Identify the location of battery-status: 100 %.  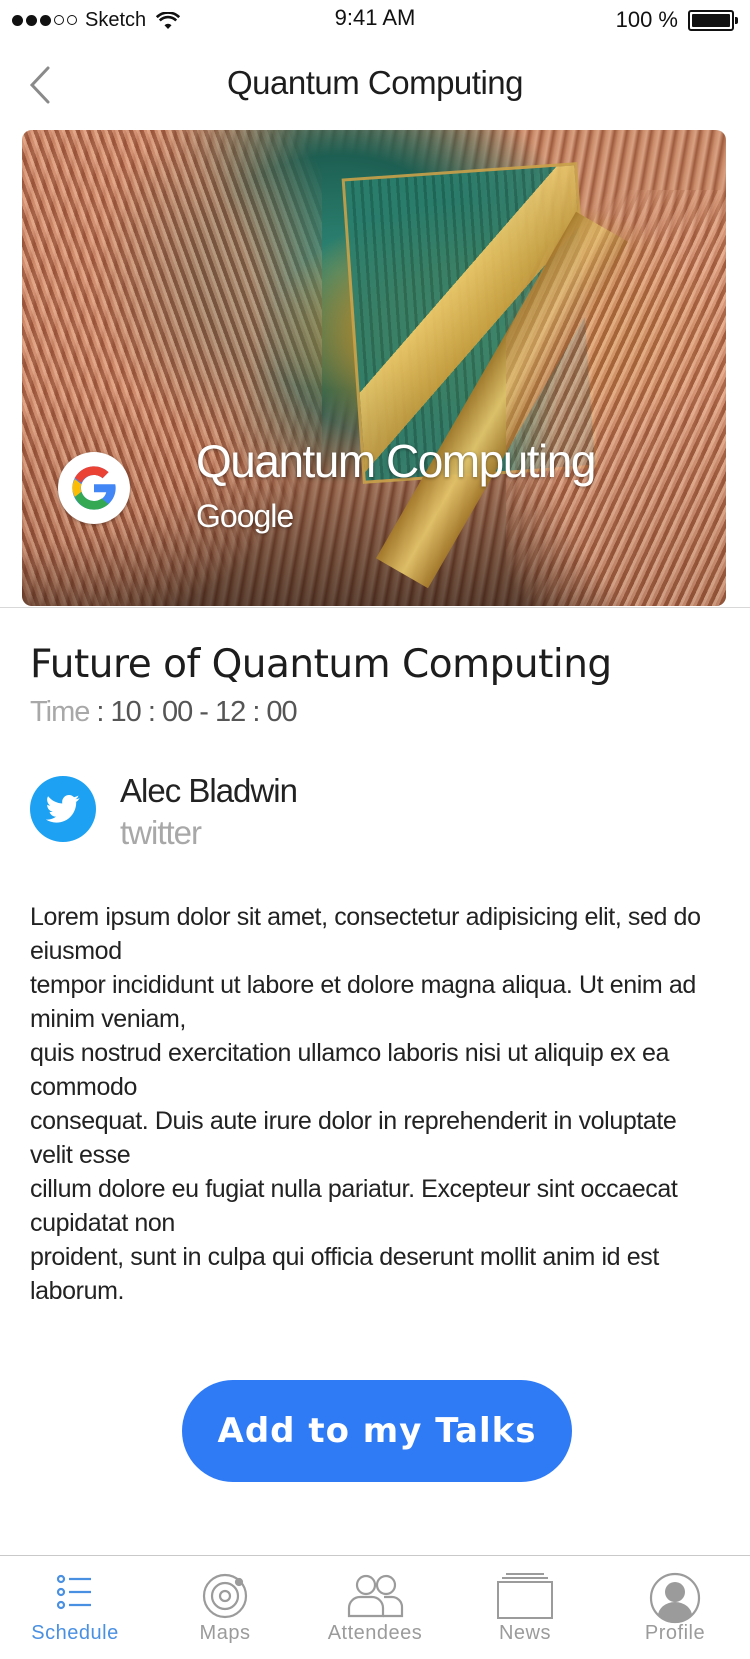
(676, 20).